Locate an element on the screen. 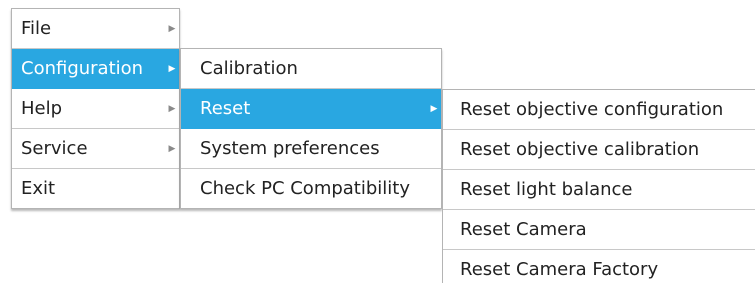  menu-item-label: Reset Camera is located at coordinates (523, 229).